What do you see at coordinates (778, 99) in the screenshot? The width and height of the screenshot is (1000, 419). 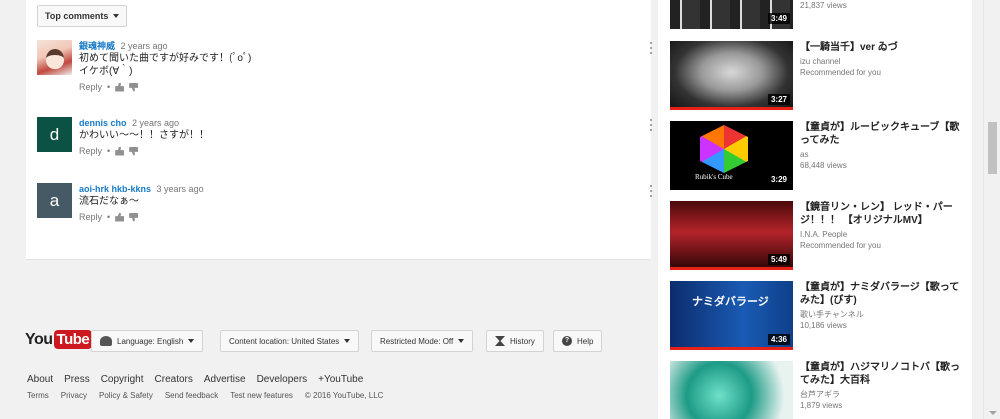 I see `video-duration: 3:27` at bounding box center [778, 99].